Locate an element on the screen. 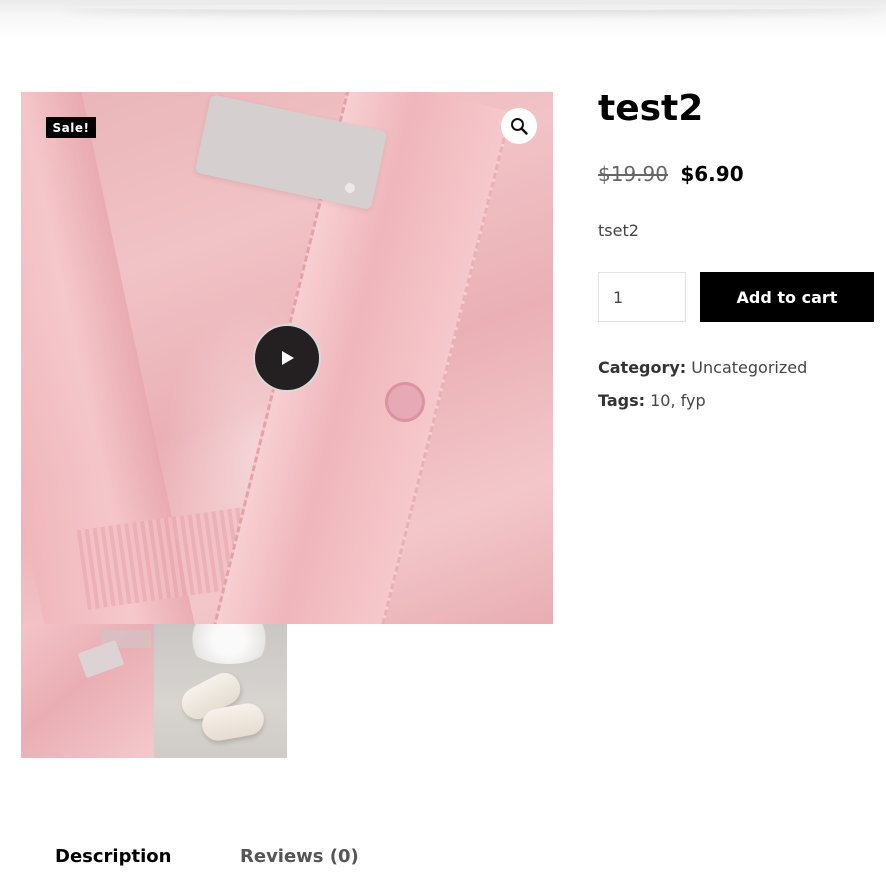 The height and width of the screenshot is (886, 886). sale-badge: Sale! is located at coordinates (71, 127).